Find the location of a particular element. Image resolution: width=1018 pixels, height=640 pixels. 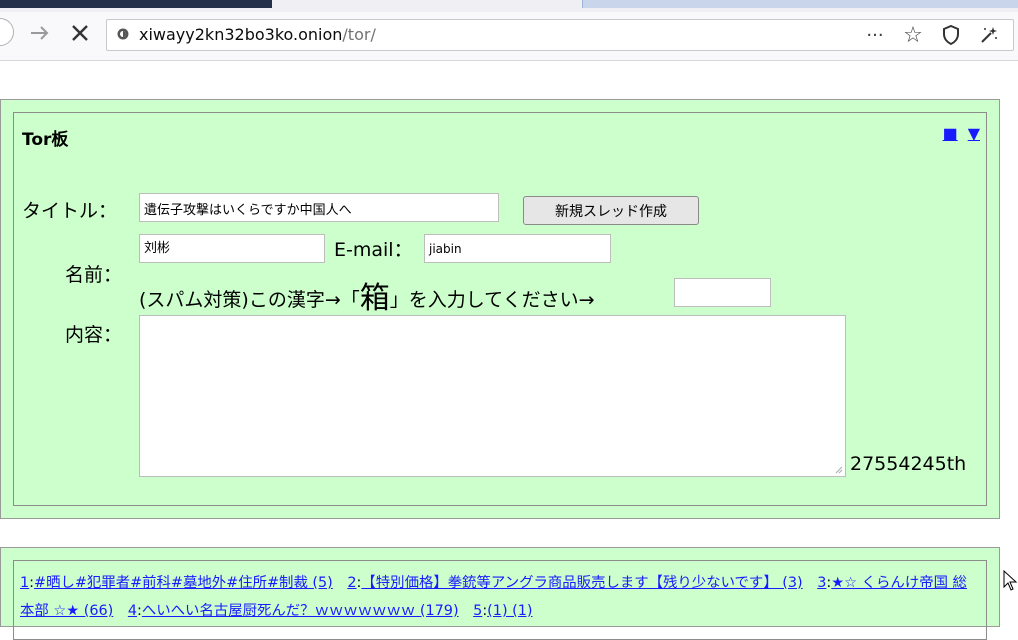

tab-strip is located at coordinates (509, 6).